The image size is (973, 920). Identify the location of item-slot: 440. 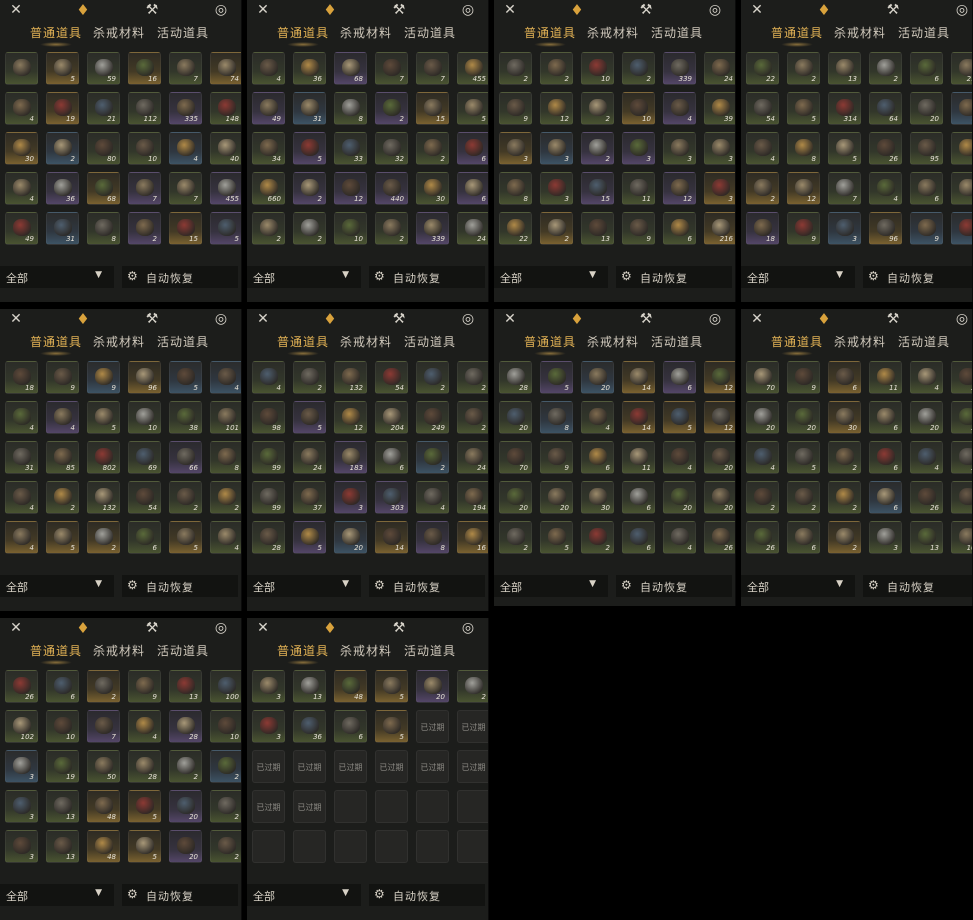
(391, 188).